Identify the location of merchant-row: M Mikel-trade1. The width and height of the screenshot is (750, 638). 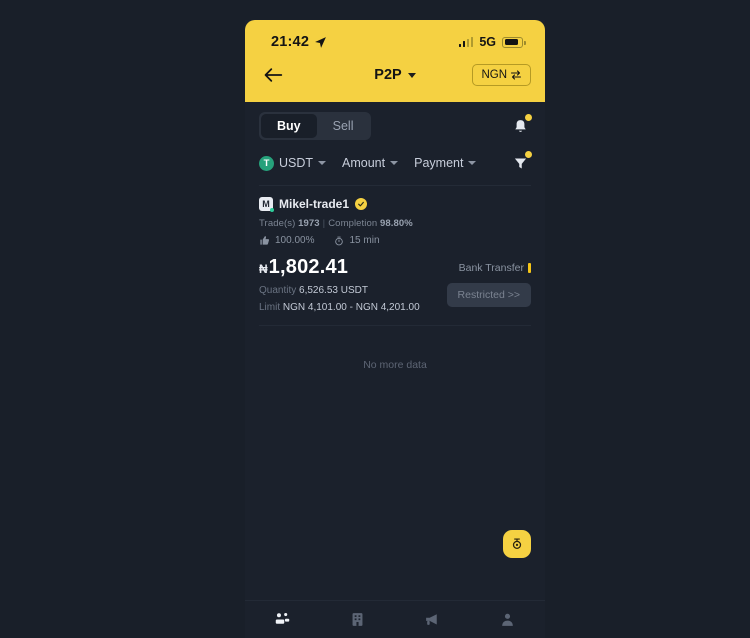
(395, 204).